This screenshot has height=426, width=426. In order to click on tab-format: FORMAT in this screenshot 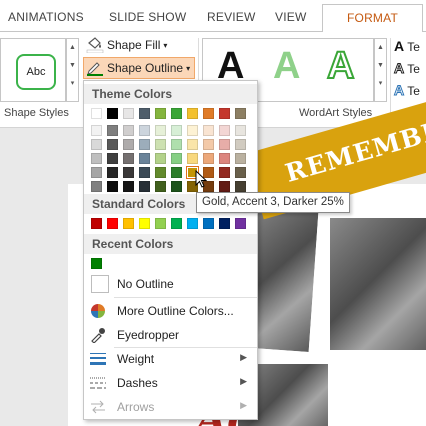, I will do `click(372, 18)`.